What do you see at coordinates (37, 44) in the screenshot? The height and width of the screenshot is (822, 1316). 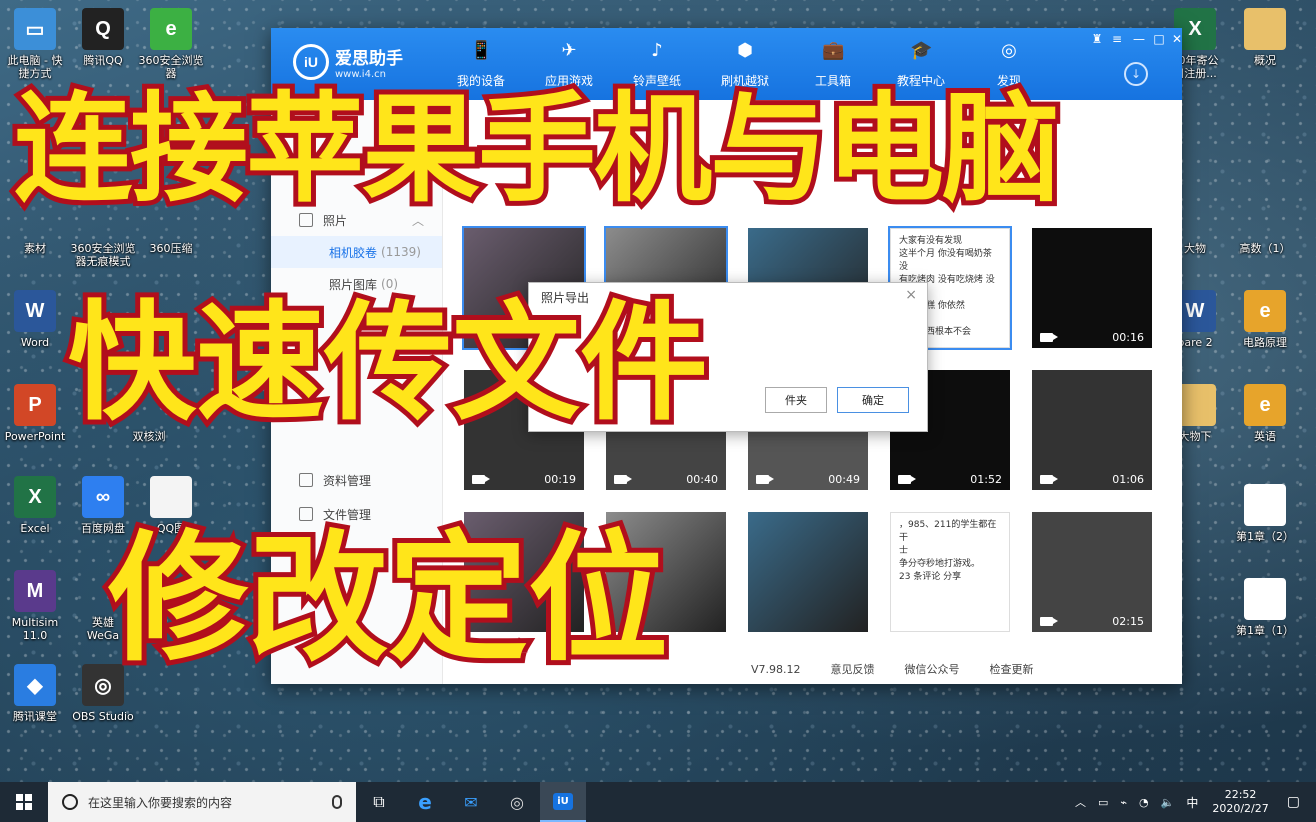 I see `this-pc-icon: ▭ 此电脑 - 快 捷方式` at bounding box center [37, 44].